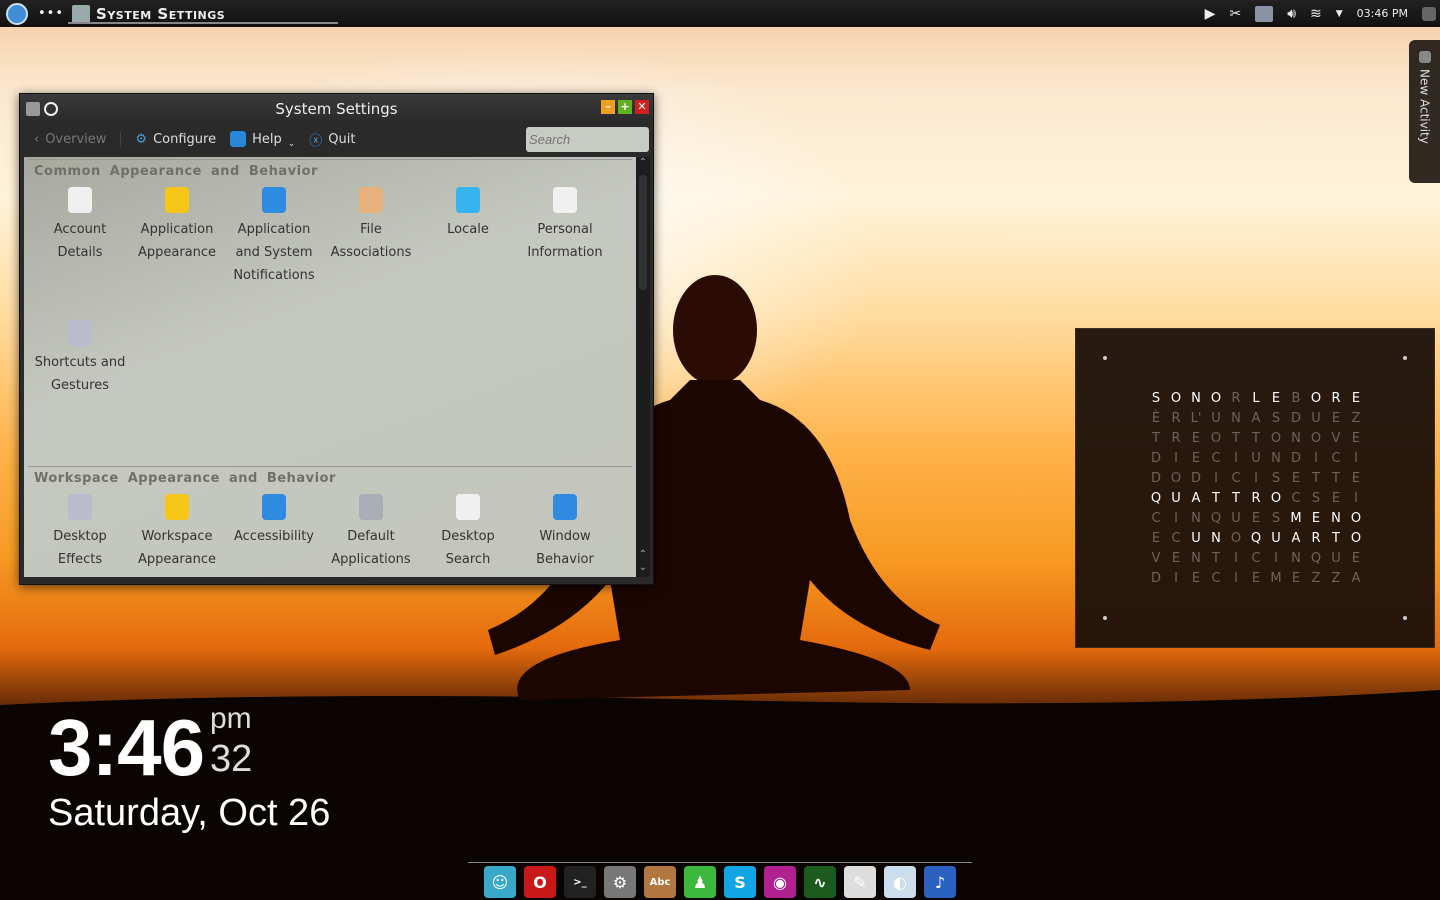 The height and width of the screenshot is (900, 1440). What do you see at coordinates (608, 107) in the screenshot?
I see `minimize-button: –` at bounding box center [608, 107].